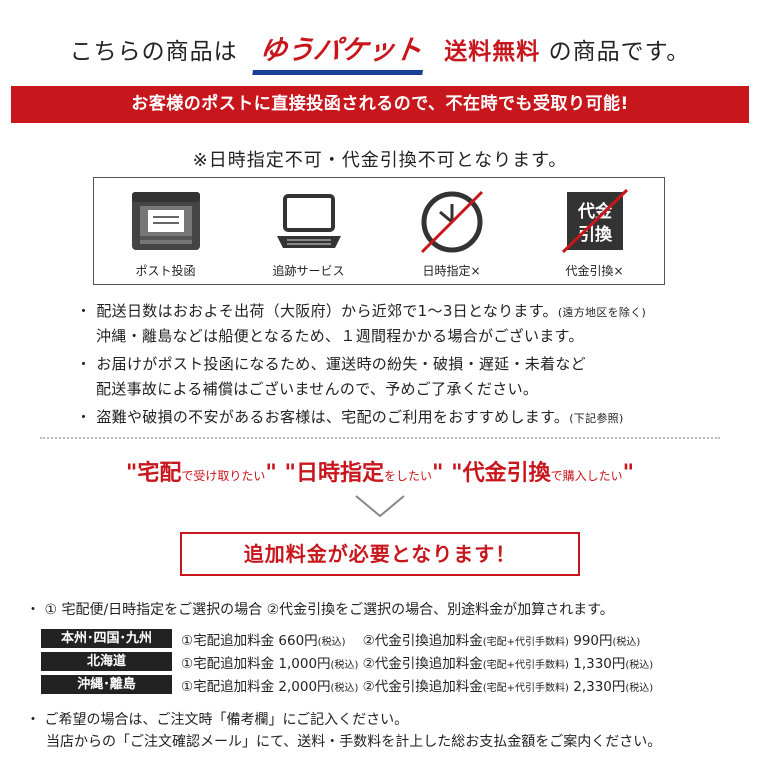 The image size is (760, 761). I want to click on clock-icon, so click(452, 222).